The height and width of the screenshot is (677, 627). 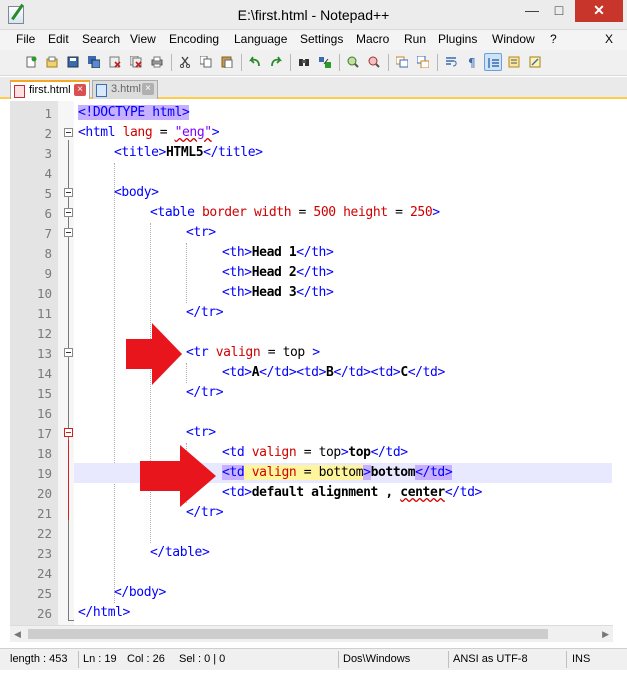 What do you see at coordinates (31, 62) in the screenshot?
I see `new-file-icon` at bounding box center [31, 62].